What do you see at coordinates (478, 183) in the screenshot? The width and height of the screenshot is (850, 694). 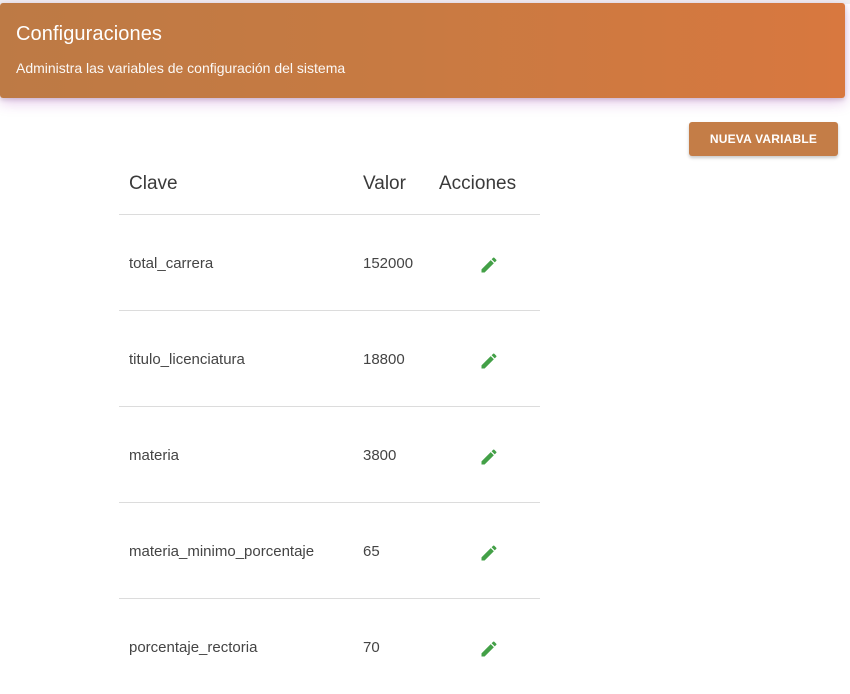 I see `column-header-actions: Acciones` at bounding box center [478, 183].